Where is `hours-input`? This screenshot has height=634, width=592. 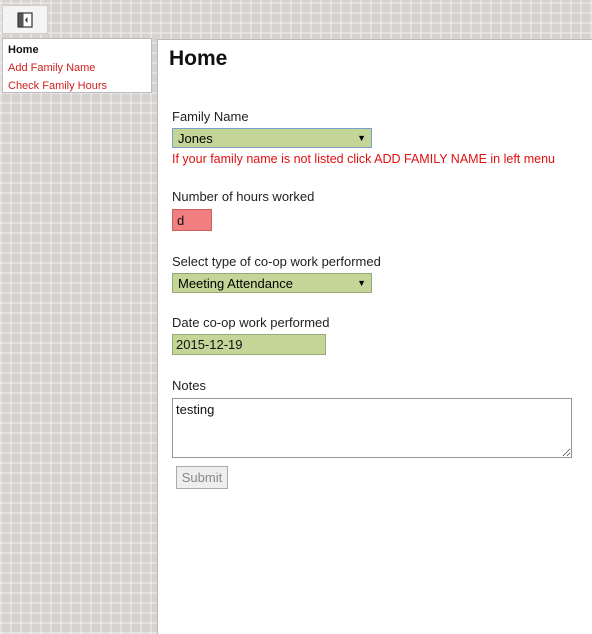 hours-input is located at coordinates (192, 220).